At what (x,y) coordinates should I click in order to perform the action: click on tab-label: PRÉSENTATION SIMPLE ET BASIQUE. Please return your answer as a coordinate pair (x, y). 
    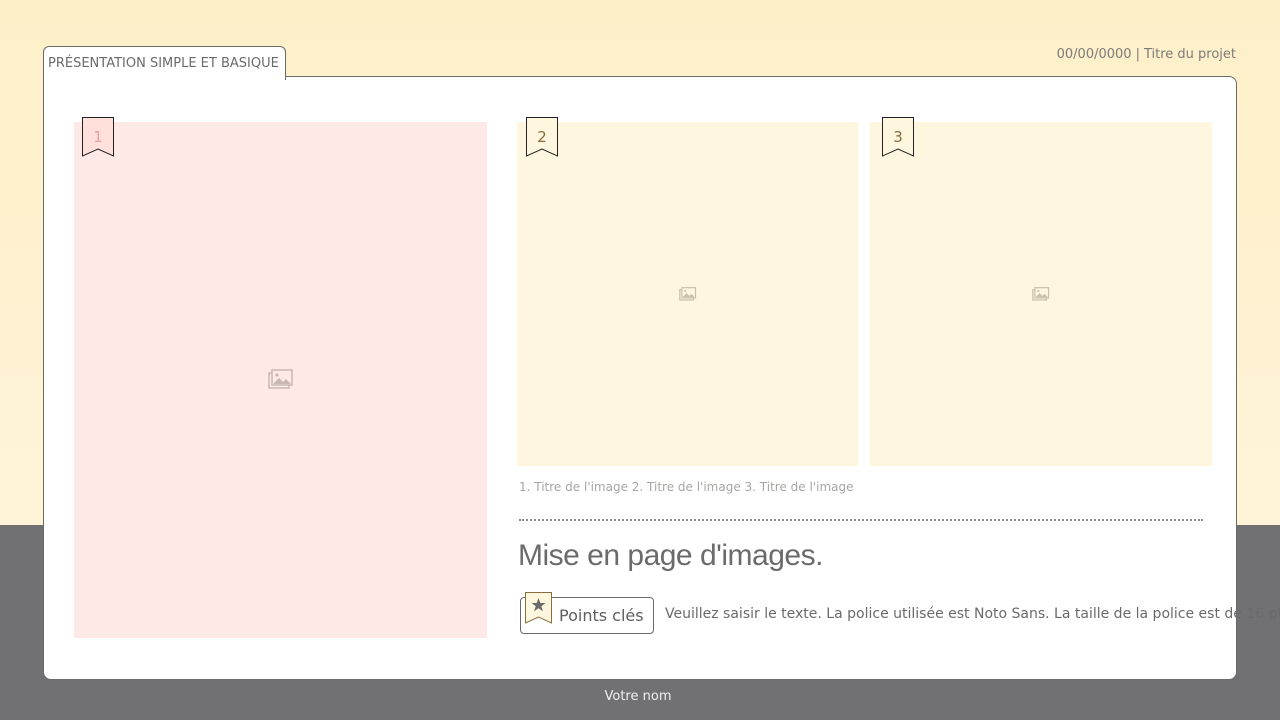
    Looking at the image, I should click on (163, 63).